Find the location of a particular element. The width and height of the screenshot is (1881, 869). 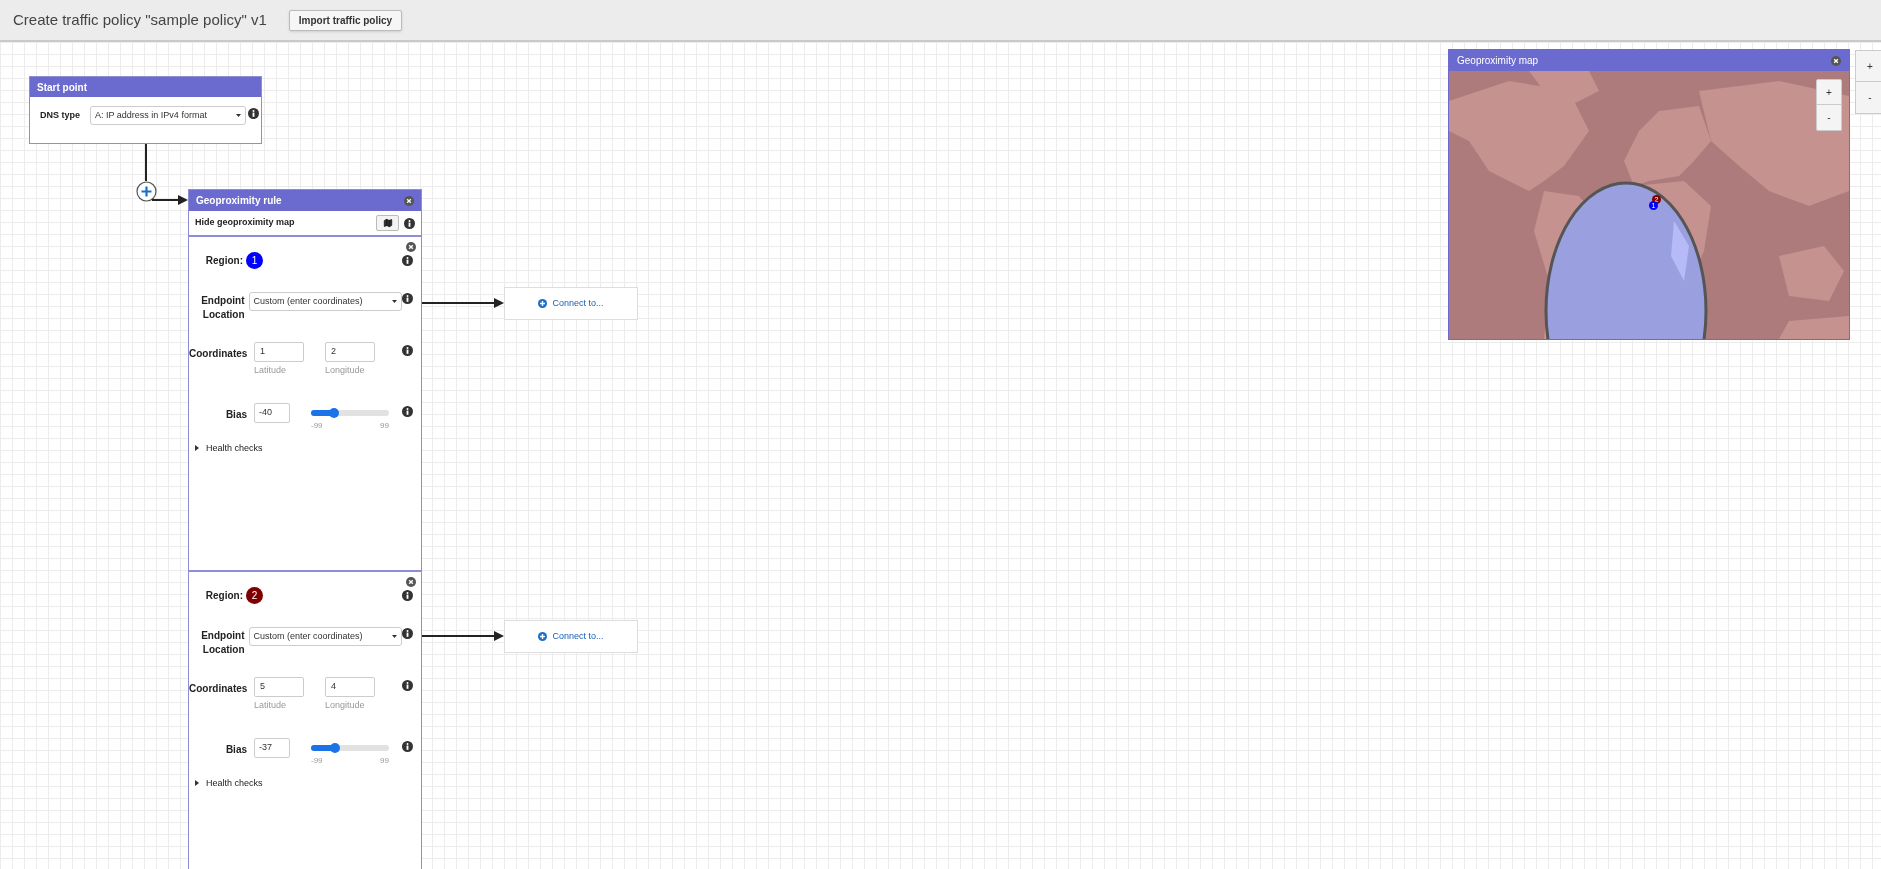

connector-line is located at coordinates (146, 162).